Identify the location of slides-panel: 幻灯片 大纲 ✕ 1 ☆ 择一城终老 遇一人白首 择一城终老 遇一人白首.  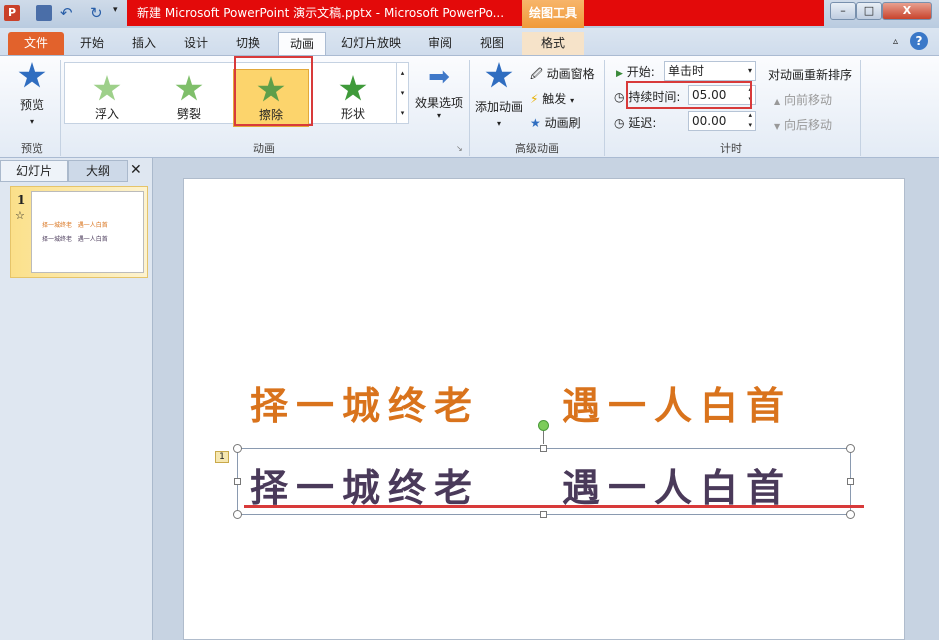
(76, 399).